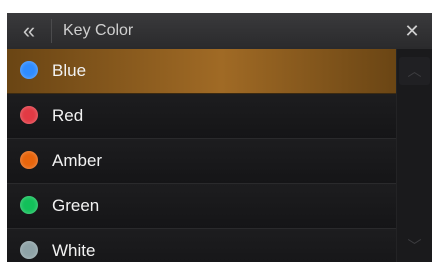 The image size is (432, 262). I want to click on color-item-label: Blue, so click(69, 70).